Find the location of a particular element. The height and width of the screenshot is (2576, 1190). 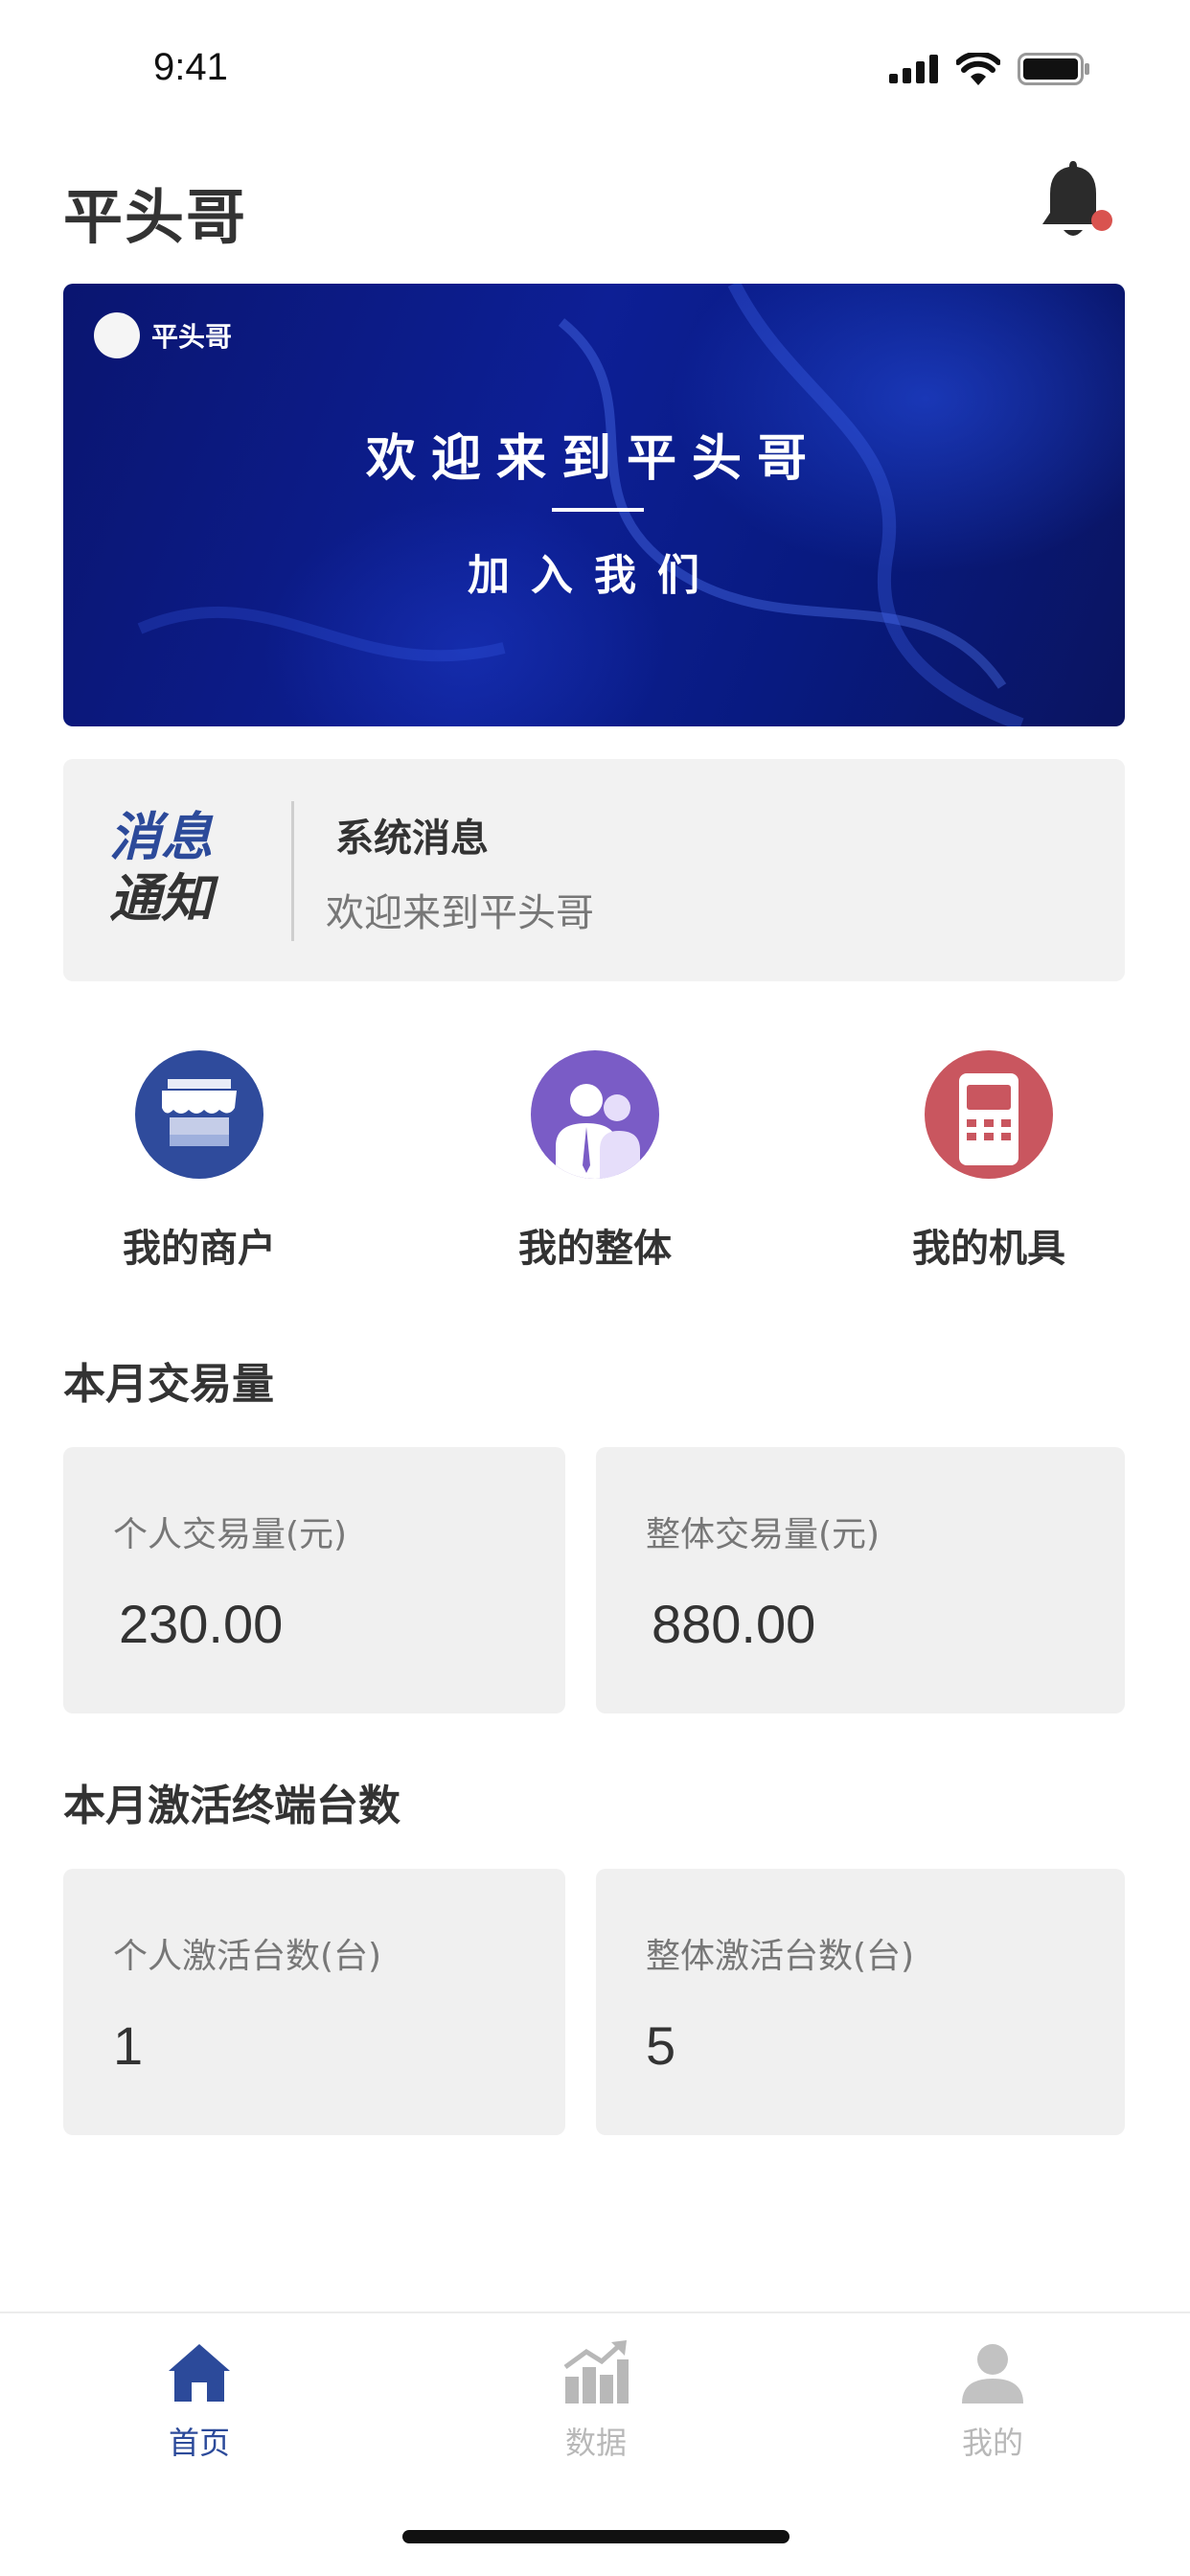

stat-label: 整体交易量(元) is located at coordinates (763, 1534).